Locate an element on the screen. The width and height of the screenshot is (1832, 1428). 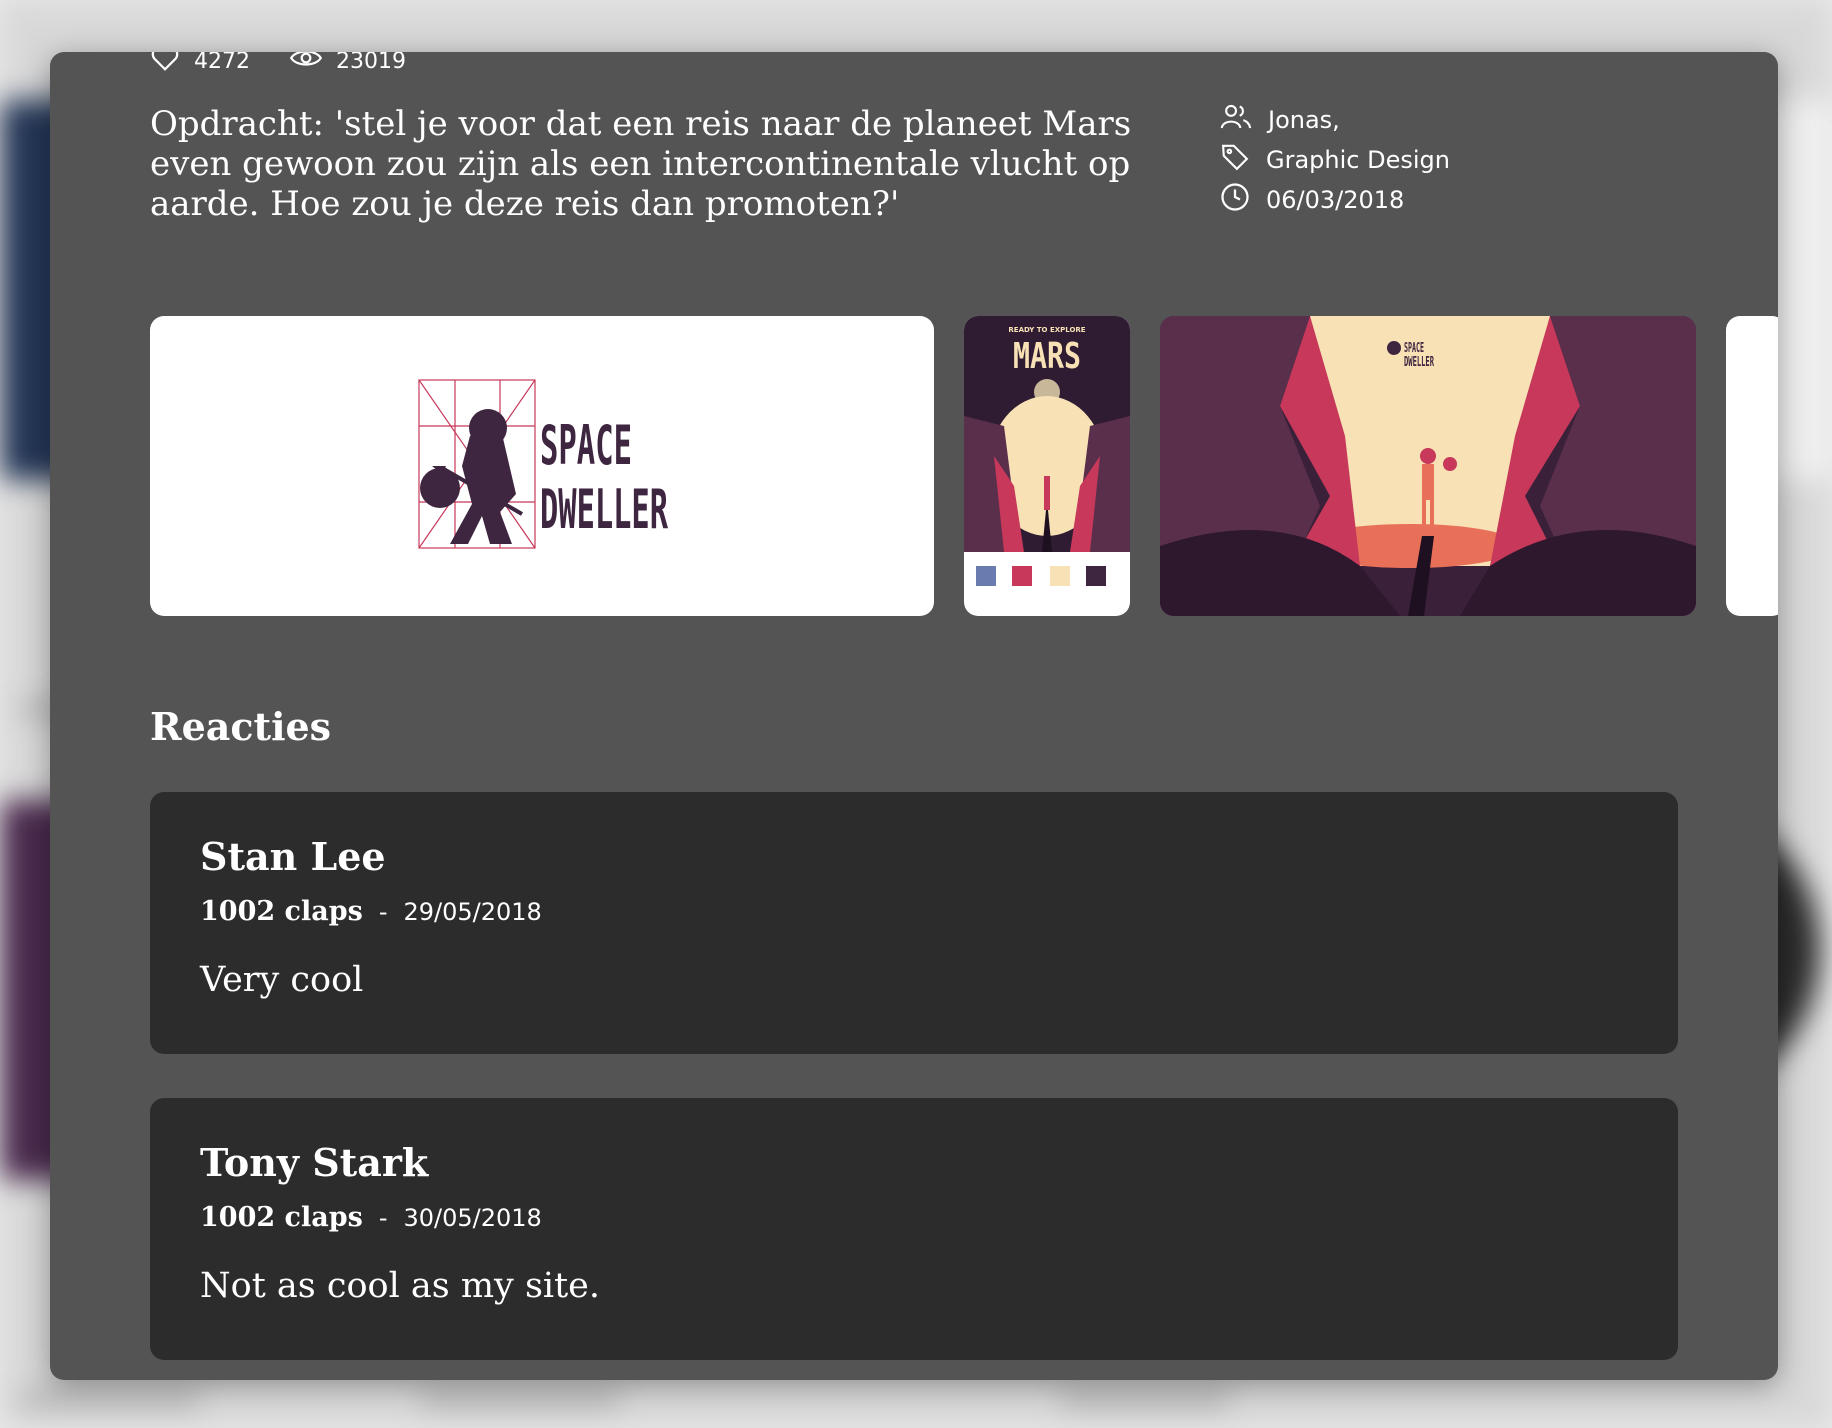
tag-icon is located at coordinates (1235, 160).